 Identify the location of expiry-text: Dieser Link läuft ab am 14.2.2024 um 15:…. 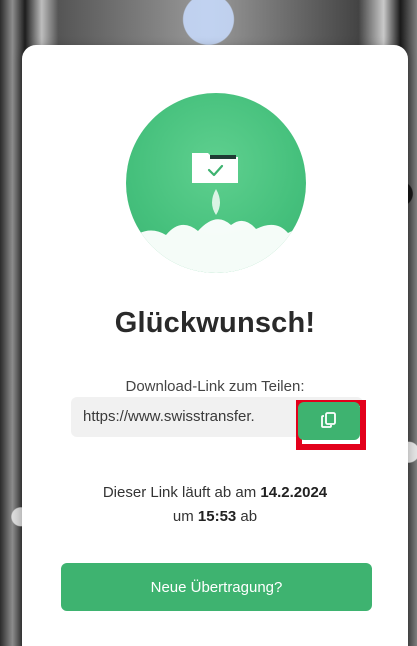
(215, 505).